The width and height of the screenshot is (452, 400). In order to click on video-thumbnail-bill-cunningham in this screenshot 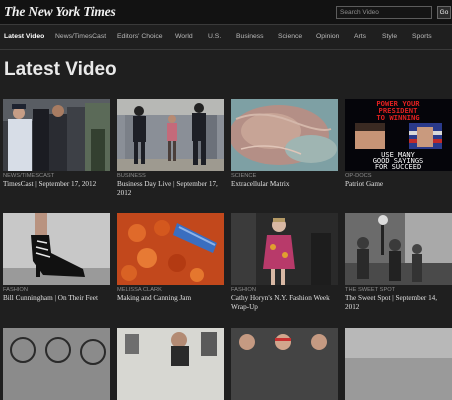, I will do `click(56, 249)`.